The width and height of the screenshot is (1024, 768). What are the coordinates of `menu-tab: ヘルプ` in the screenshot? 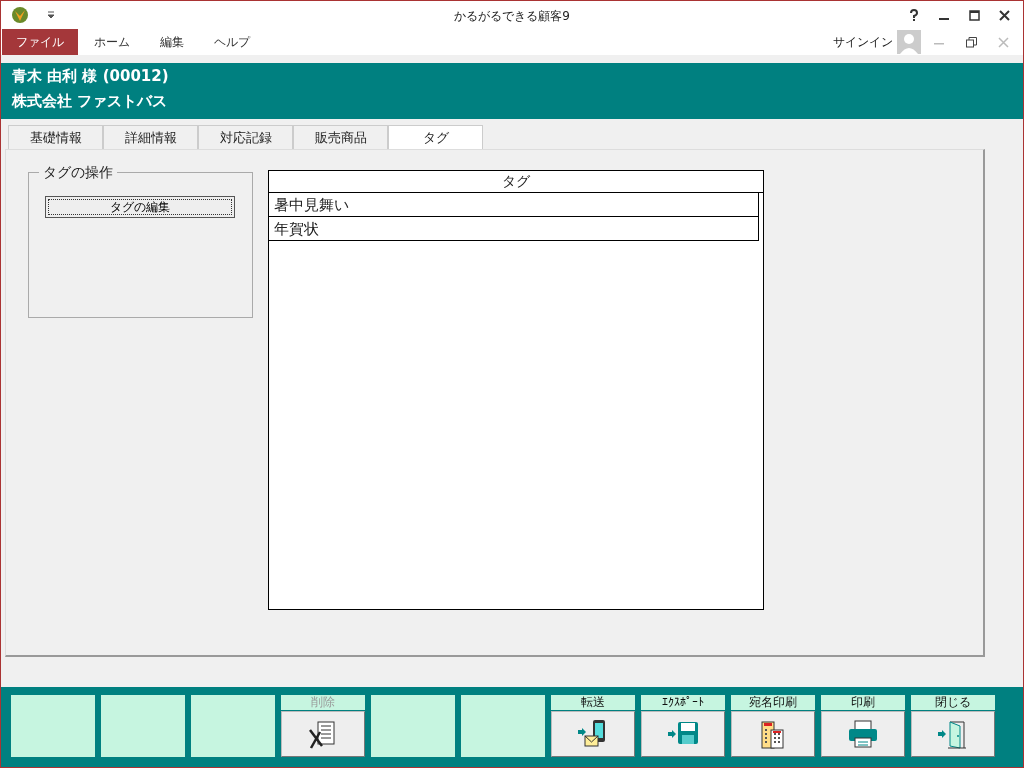 It's located at (232, 42).